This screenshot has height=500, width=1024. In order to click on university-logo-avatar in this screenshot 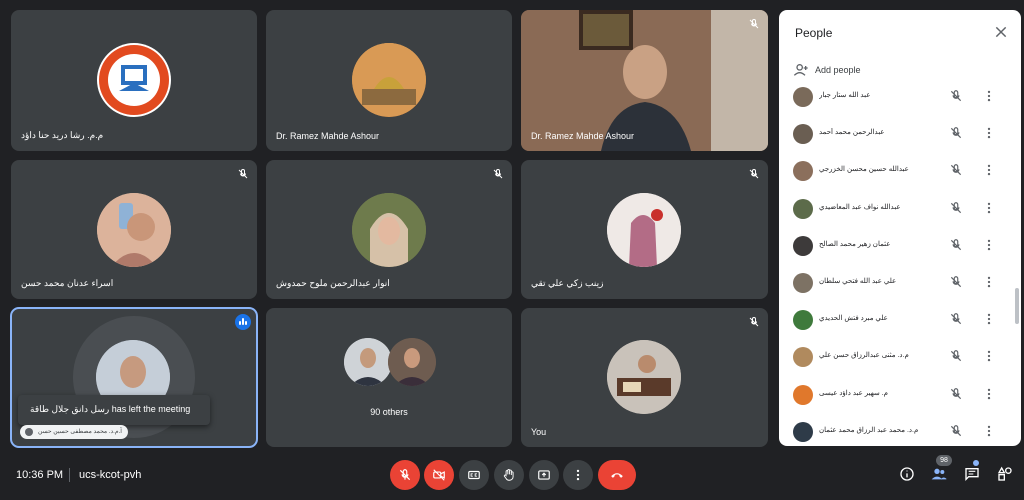, I will do `click(134, 80)`.